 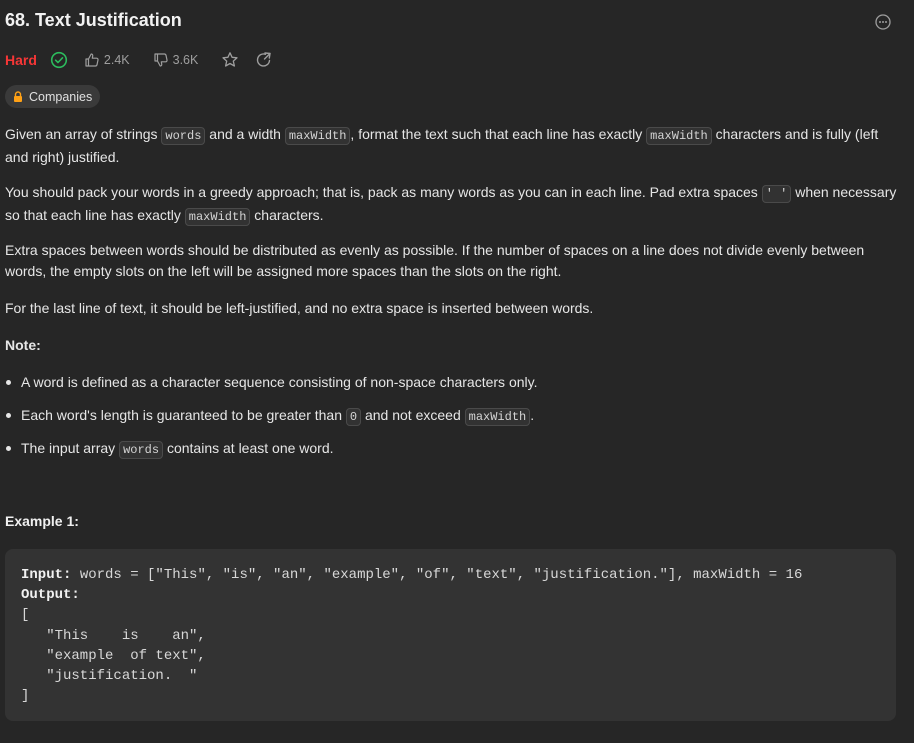 I want to click on inline-code: 0, so click(x=353, y=417).